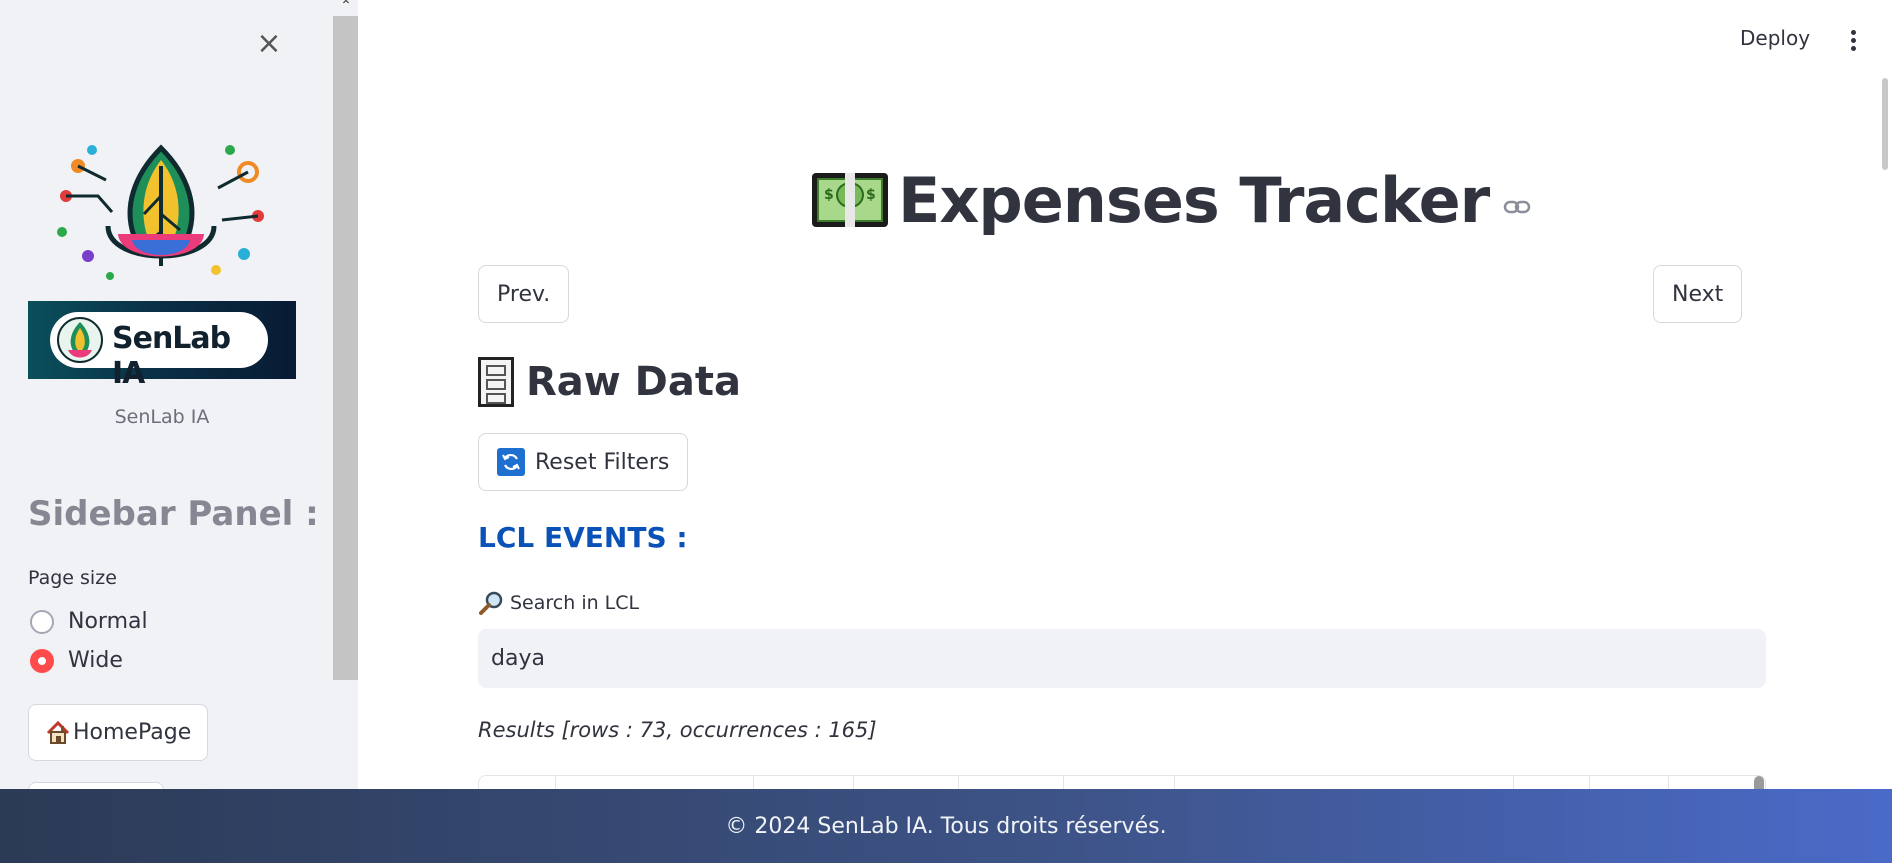 The width and height of the screenshot is (1892, 863). I want to click on close-icon: ×, so click(269, 44).